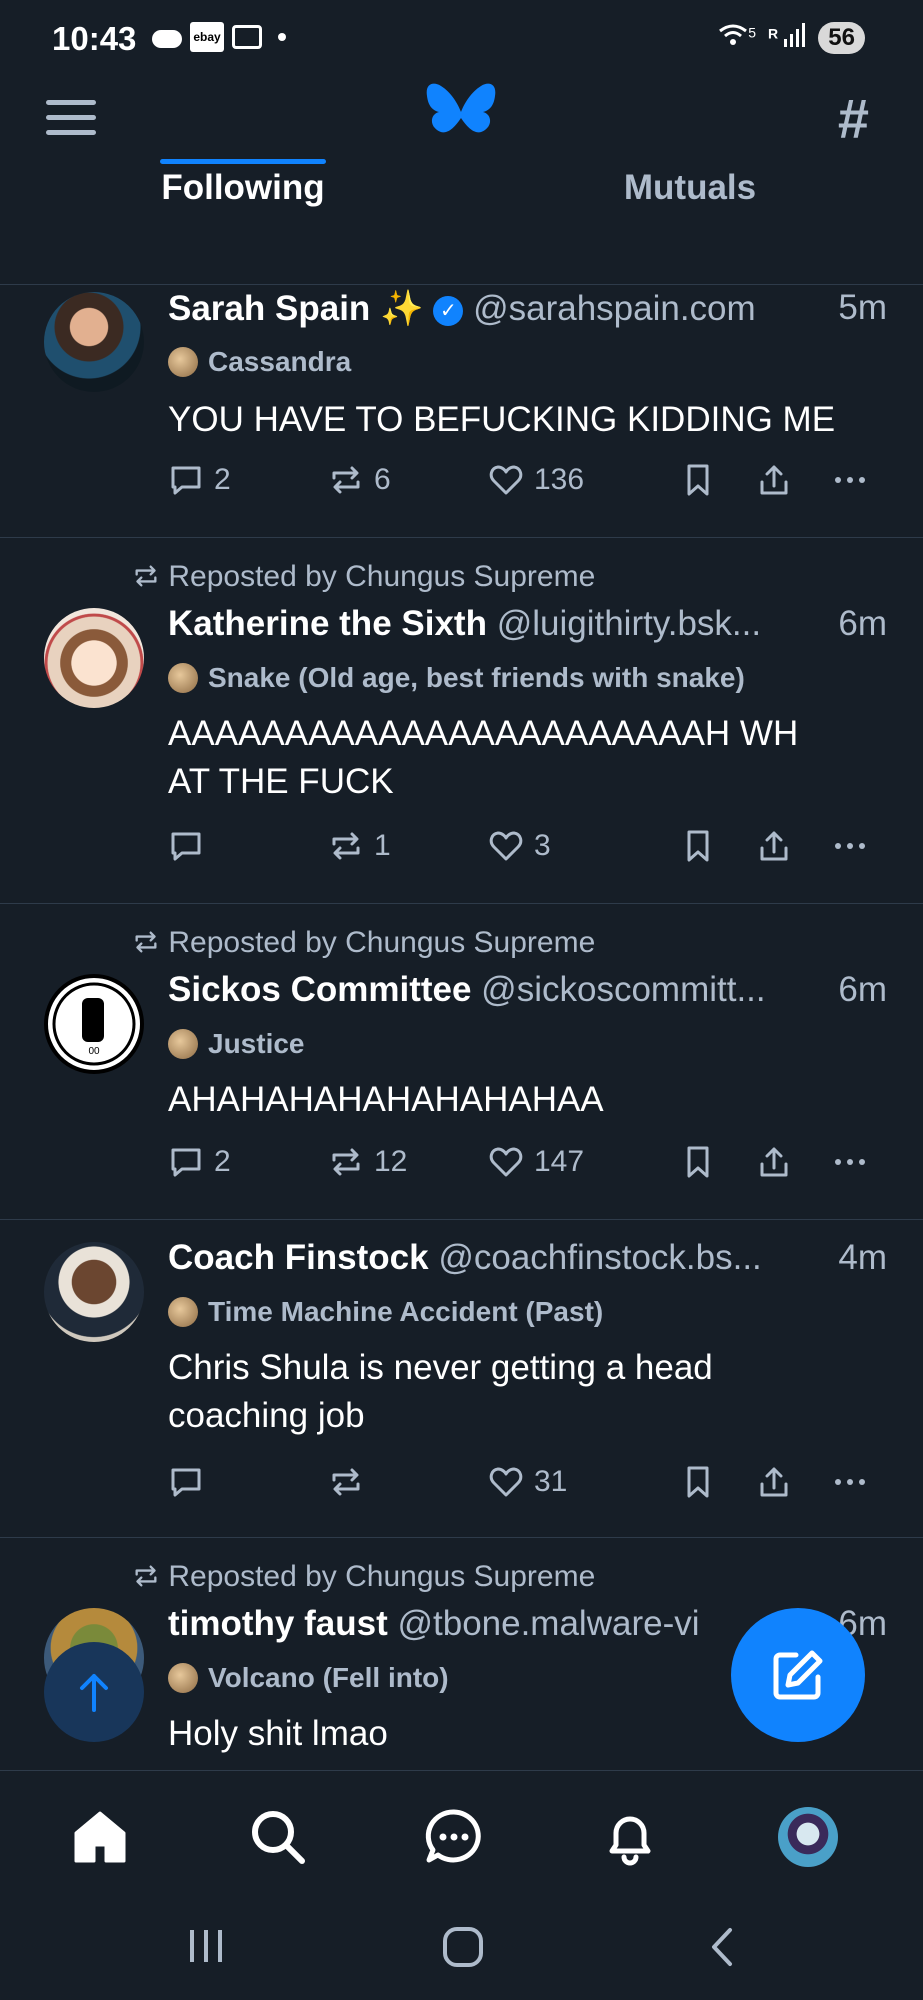 Image resolution: width=923 pixels, height=2000 pixels. What do you see at coordinates (773, 33) in the screenshot?
I see `roaming-label: R` at bounding box center [773, 33].